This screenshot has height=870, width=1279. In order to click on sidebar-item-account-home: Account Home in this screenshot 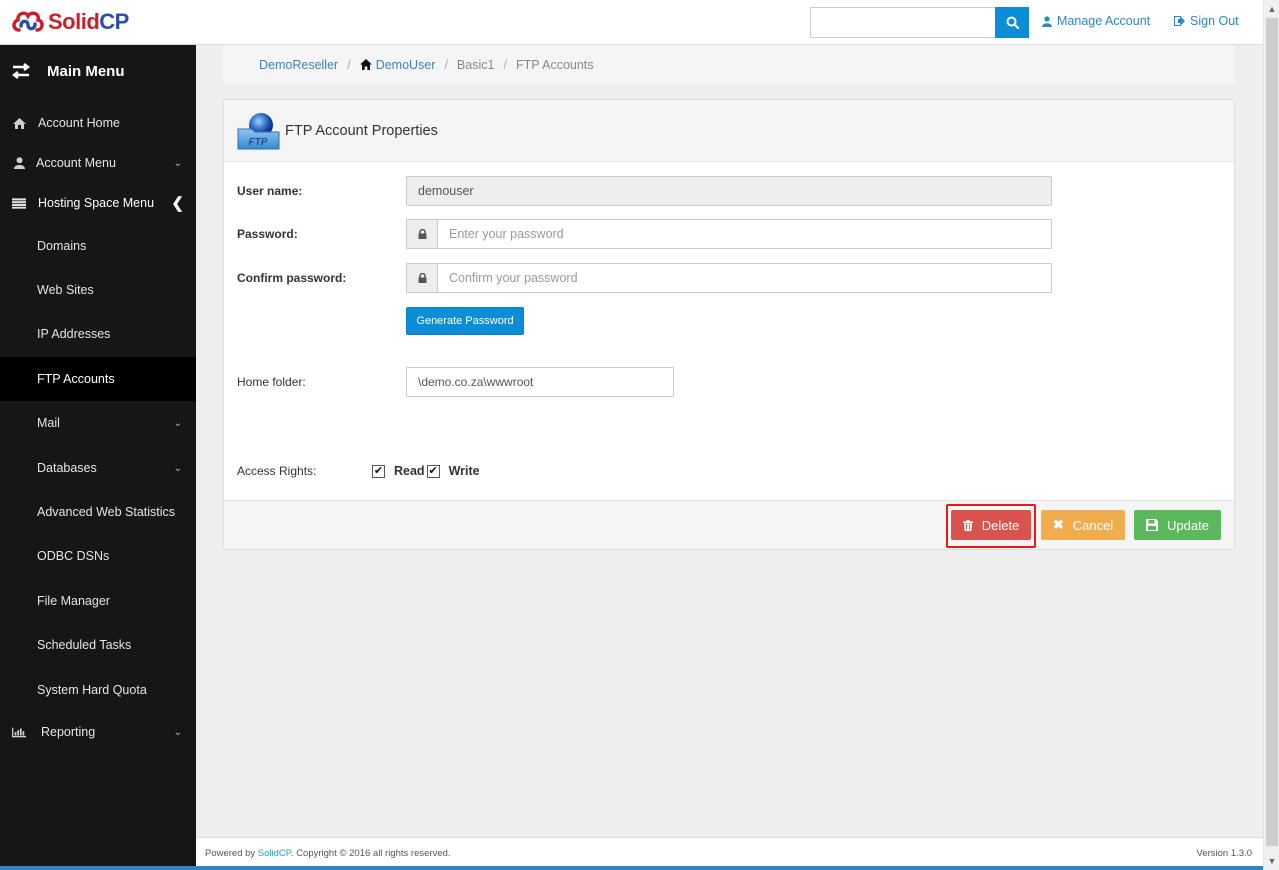, I will do `click(98, 123)`.